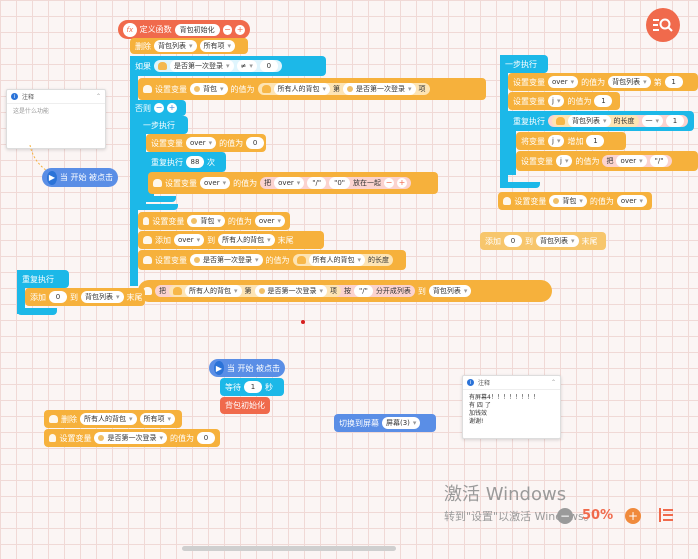  Describe the element at coordinates (524, 64) in the screenshot. I see `right-step-block: 一步执行` at that location.